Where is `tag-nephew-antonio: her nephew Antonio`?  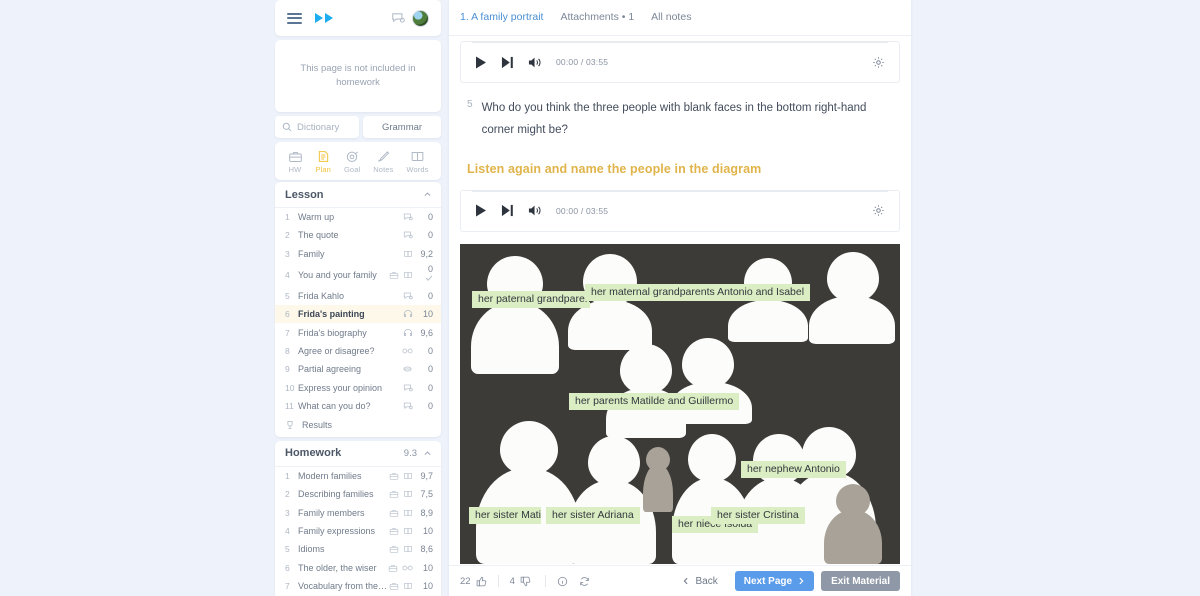 tag-nephew-antonio: her nephew Antonio is located at coordinates (793, 469).